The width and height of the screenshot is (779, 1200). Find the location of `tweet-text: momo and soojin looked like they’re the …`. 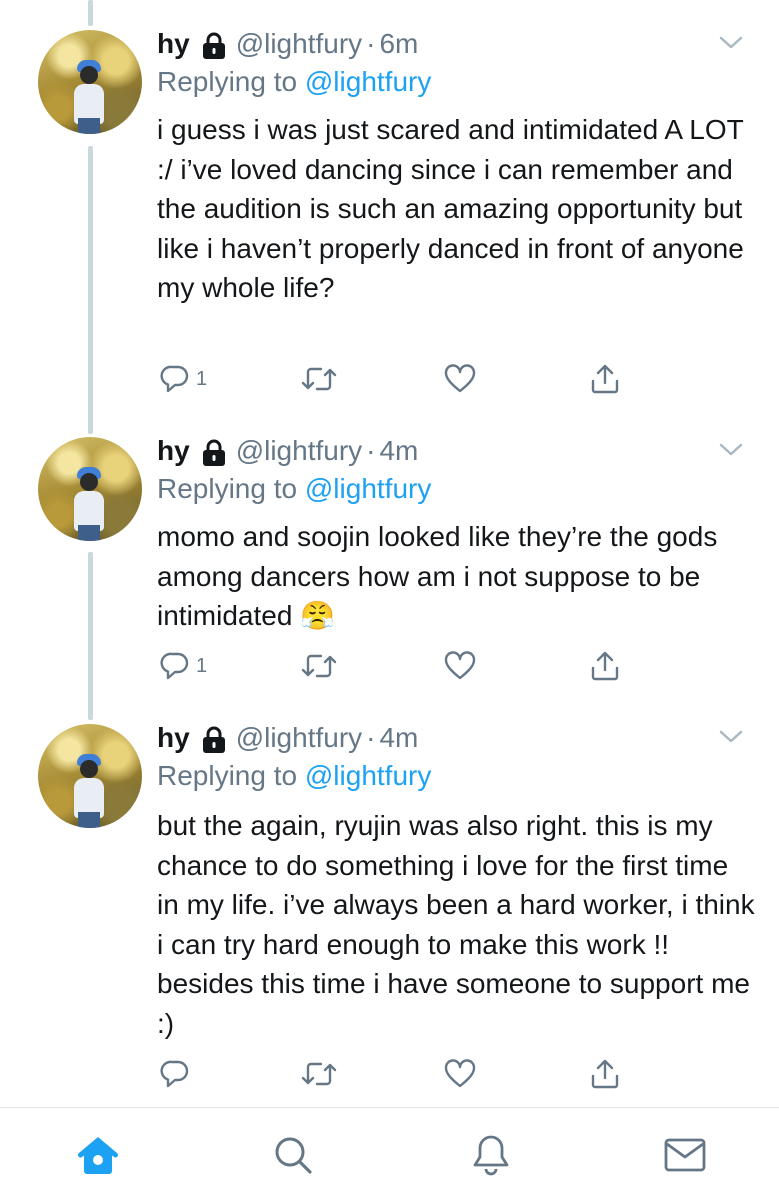

tweet-text: momo and soojin looked like they’re the … is located at coordinates (437, 576).